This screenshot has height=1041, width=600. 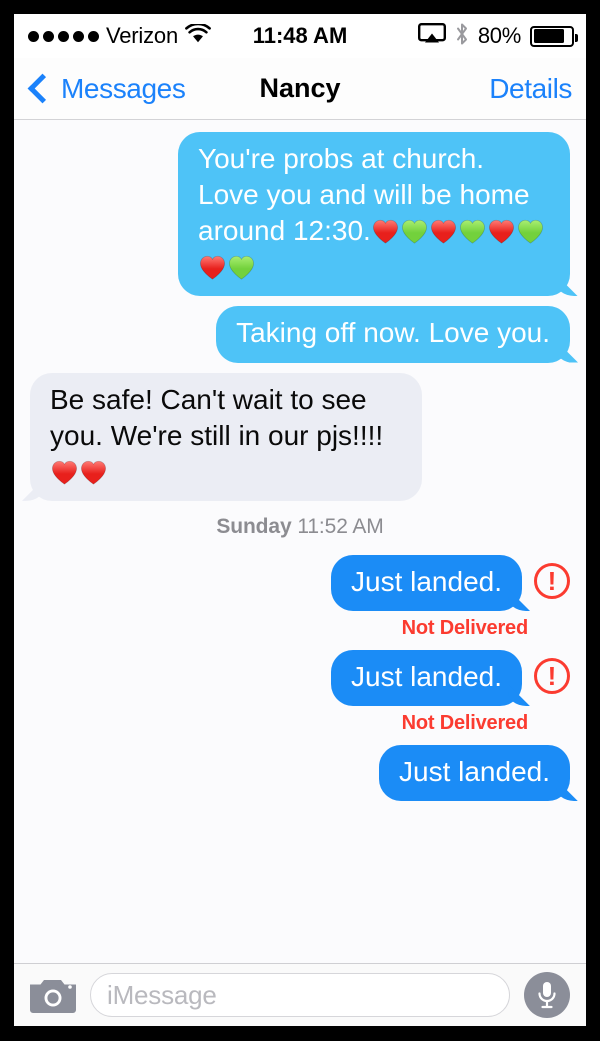 I want to click on imessage-input: iMessage, so click(x=300, y=995).